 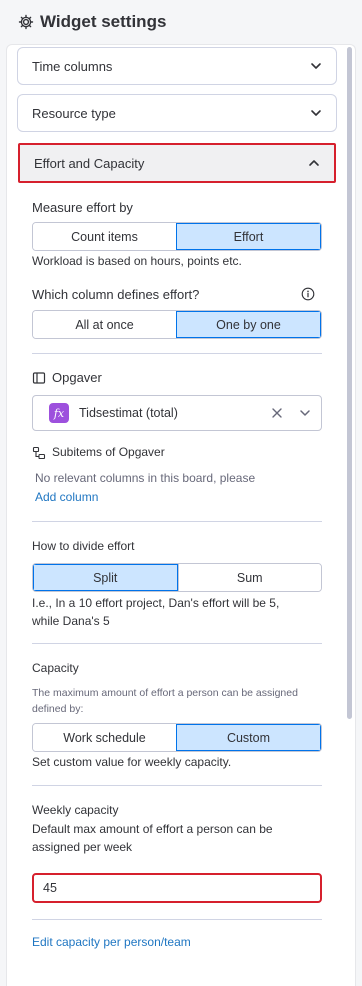 I want to click on measure-effort-toggle: Count items Effort, so click(x=177, y=236).